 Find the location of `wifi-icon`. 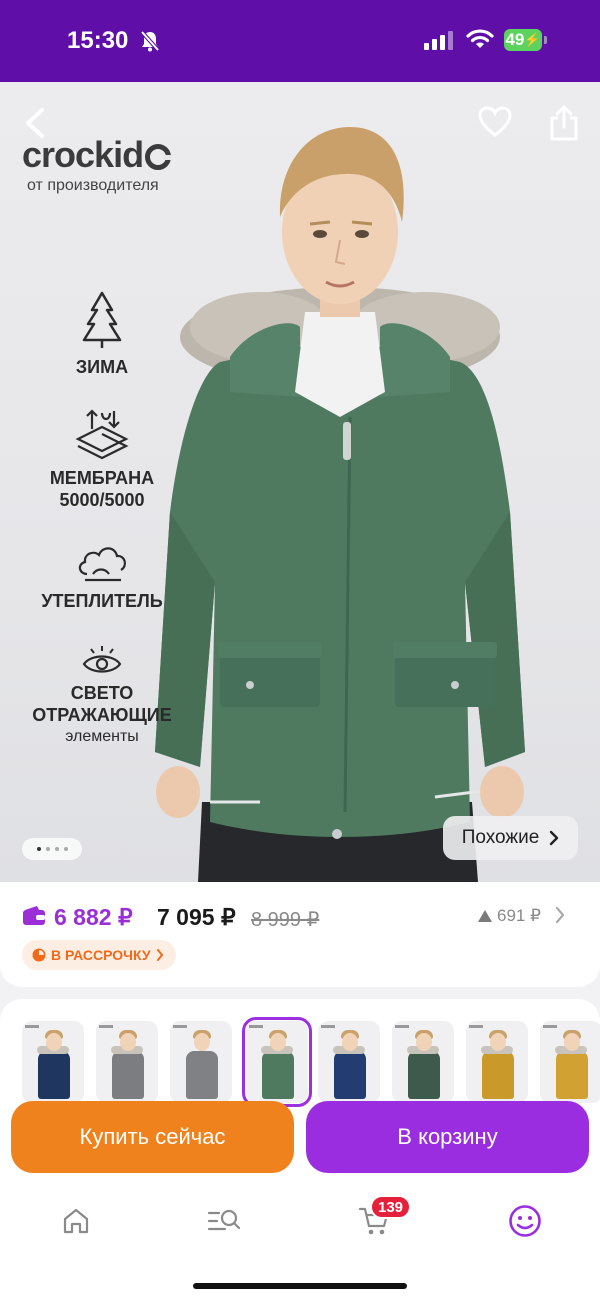

wifi-icon is located at coordinates (480, 38).